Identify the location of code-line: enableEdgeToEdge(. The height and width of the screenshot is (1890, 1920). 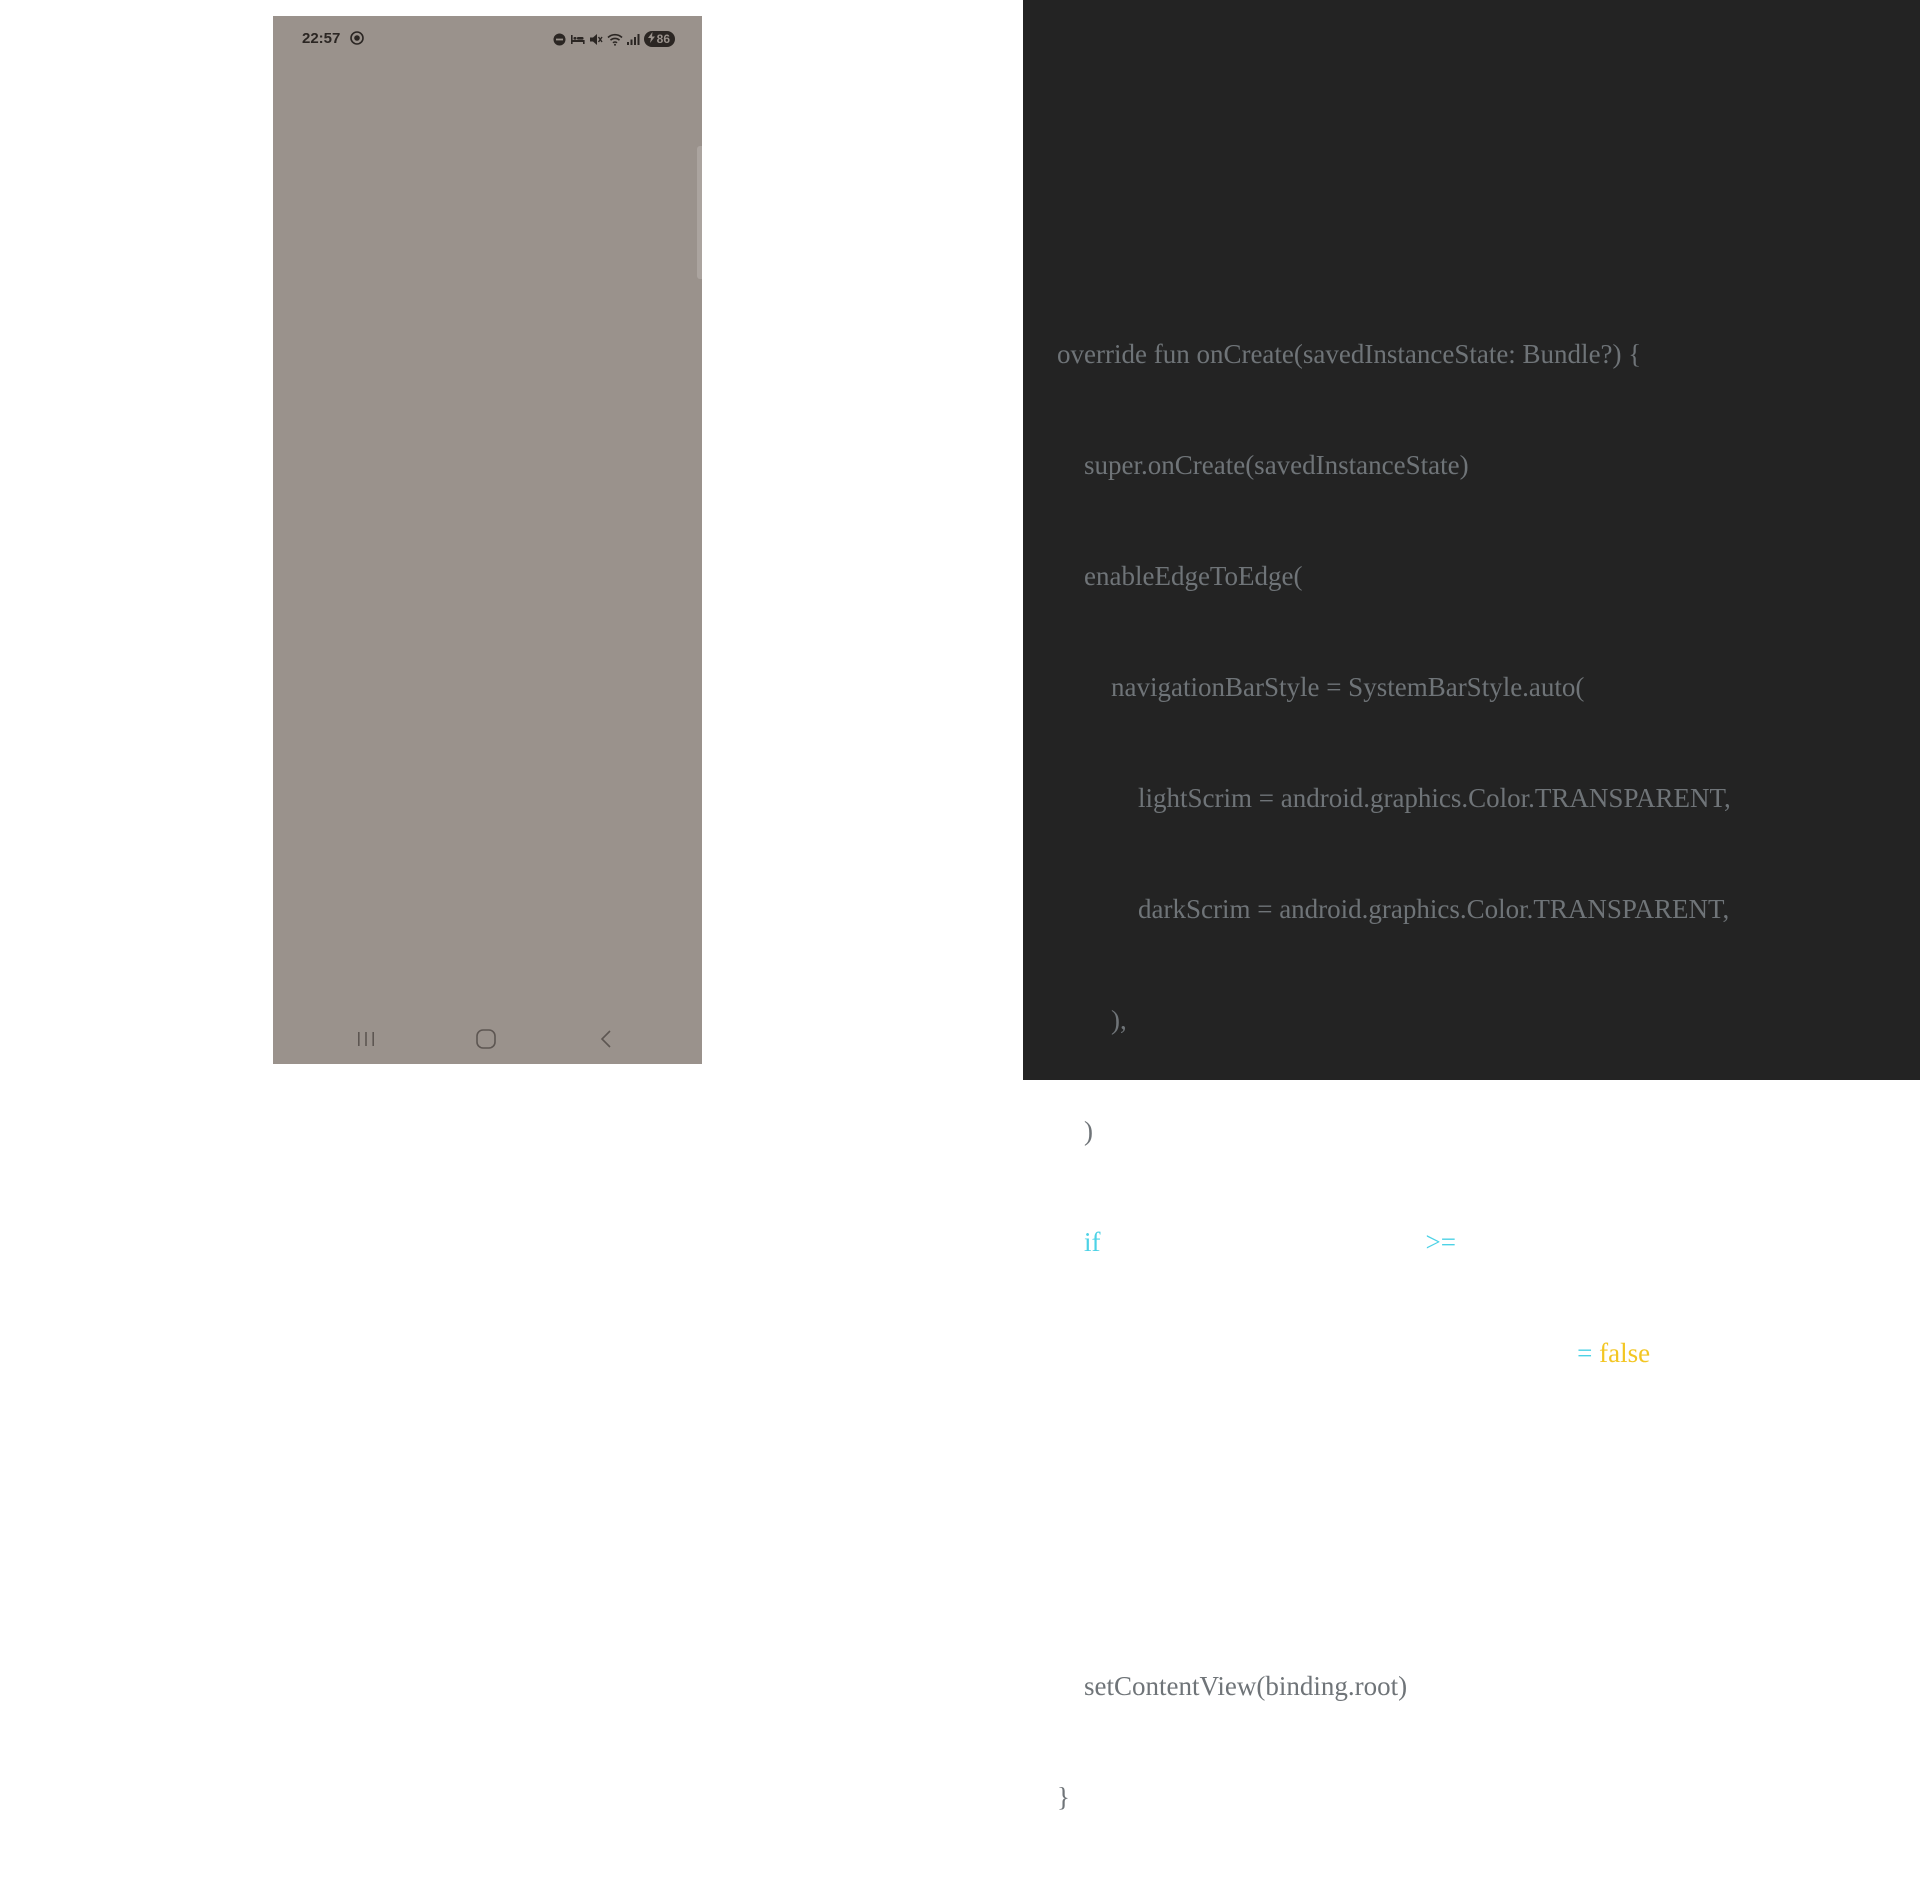
(1180, 576).